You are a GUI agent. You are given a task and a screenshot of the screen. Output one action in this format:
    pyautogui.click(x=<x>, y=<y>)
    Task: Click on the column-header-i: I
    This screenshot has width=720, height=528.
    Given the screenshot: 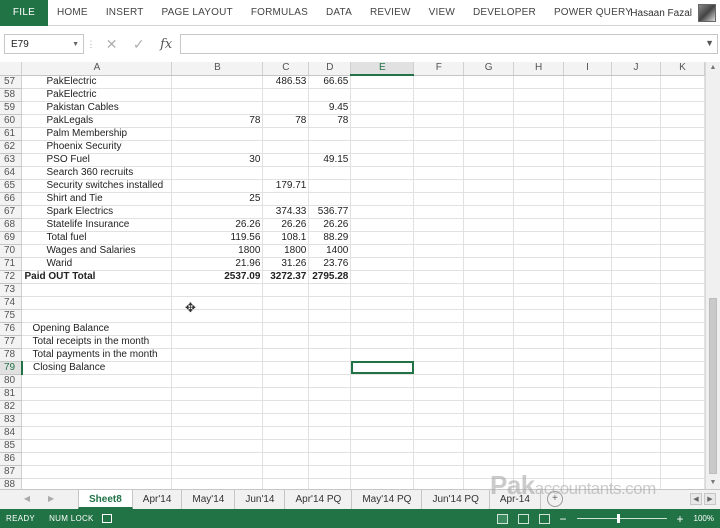 What is the action you would take?
    pyautogui.click(x=588, y=69)
    